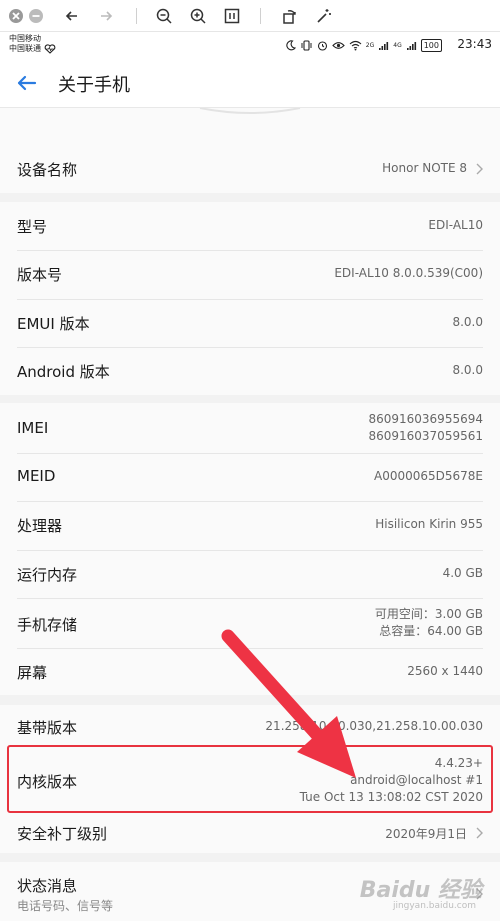 Image resolution: width=500 pixels, height=921 pixels. Describe the element at coordinates (462, 573) in the screenshot. I see `ram-value: 4.0 GB` at that location.